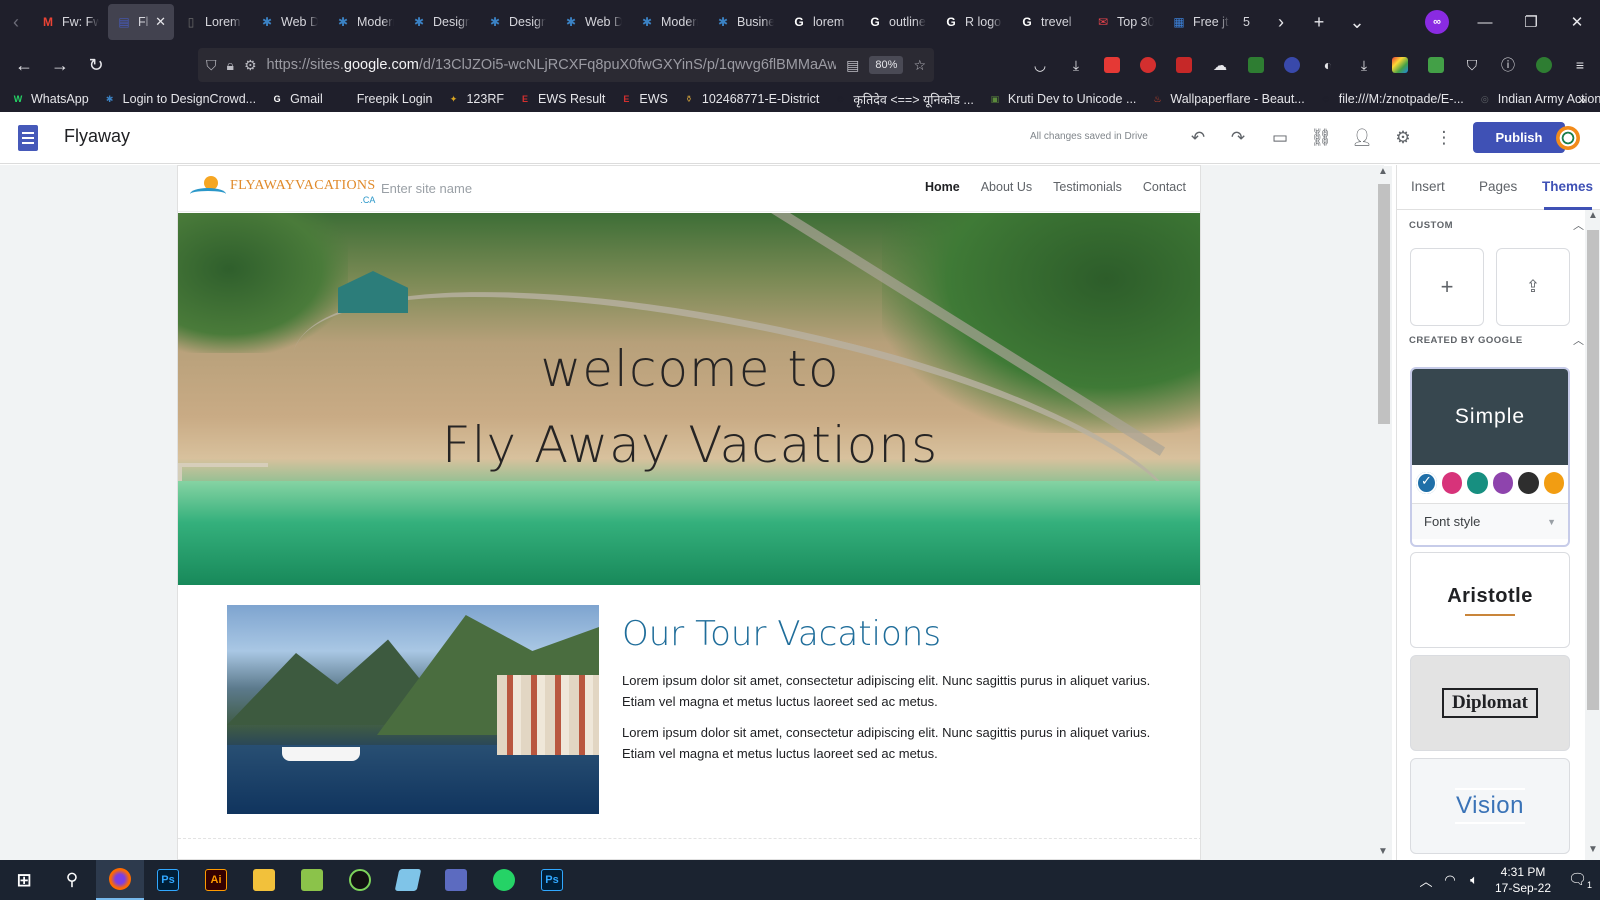  What do you see at coordinates (1321, 138) in the screenshot?
I see `copy-link-icon: ⛓` at bounding box center [1321, 138].